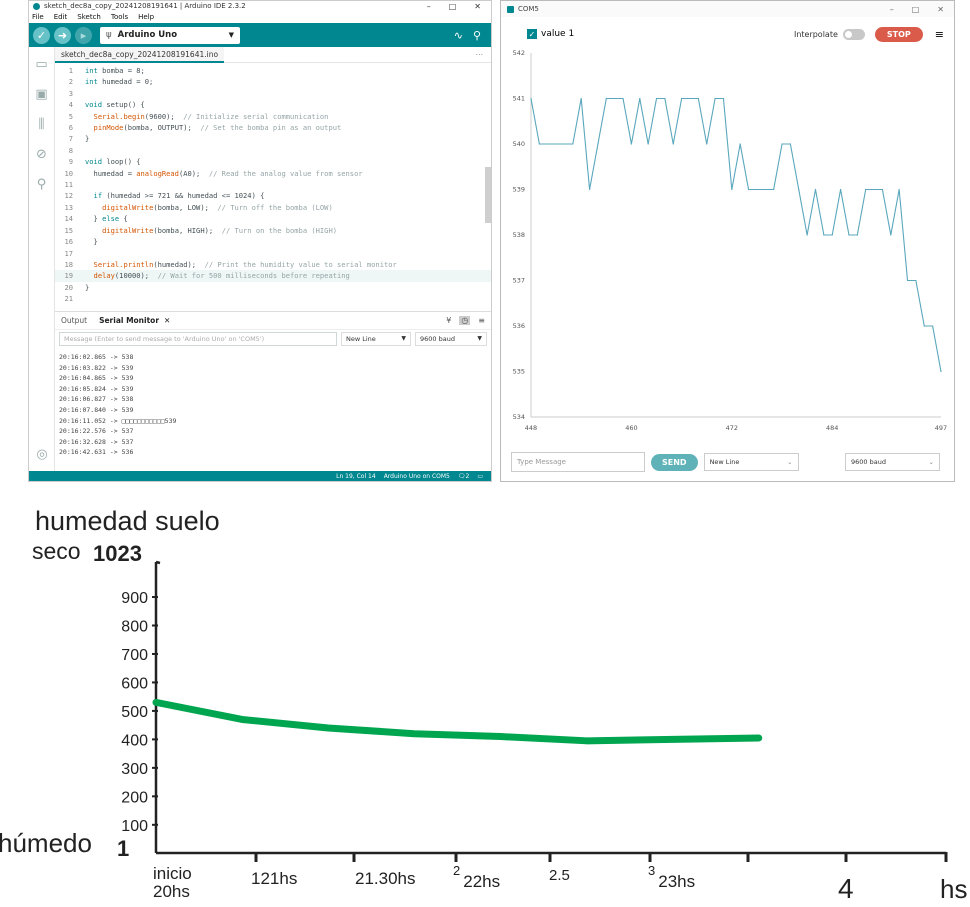 This screenshot has height=907, width=970. Describe the element at coordinates (41, 94) in the screenshot. I see `boards-manager-icon: ▣` at that location.